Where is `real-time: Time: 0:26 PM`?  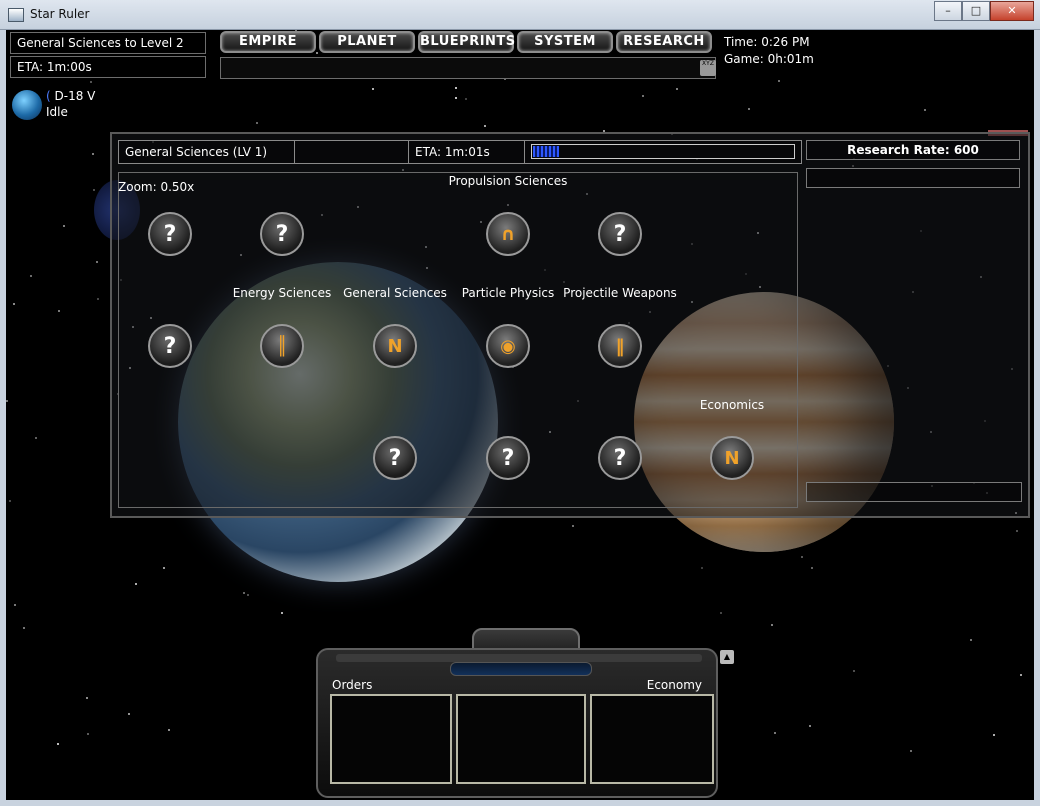
real-time: Time: 0:26 PM is located at coordinates (767, 42).